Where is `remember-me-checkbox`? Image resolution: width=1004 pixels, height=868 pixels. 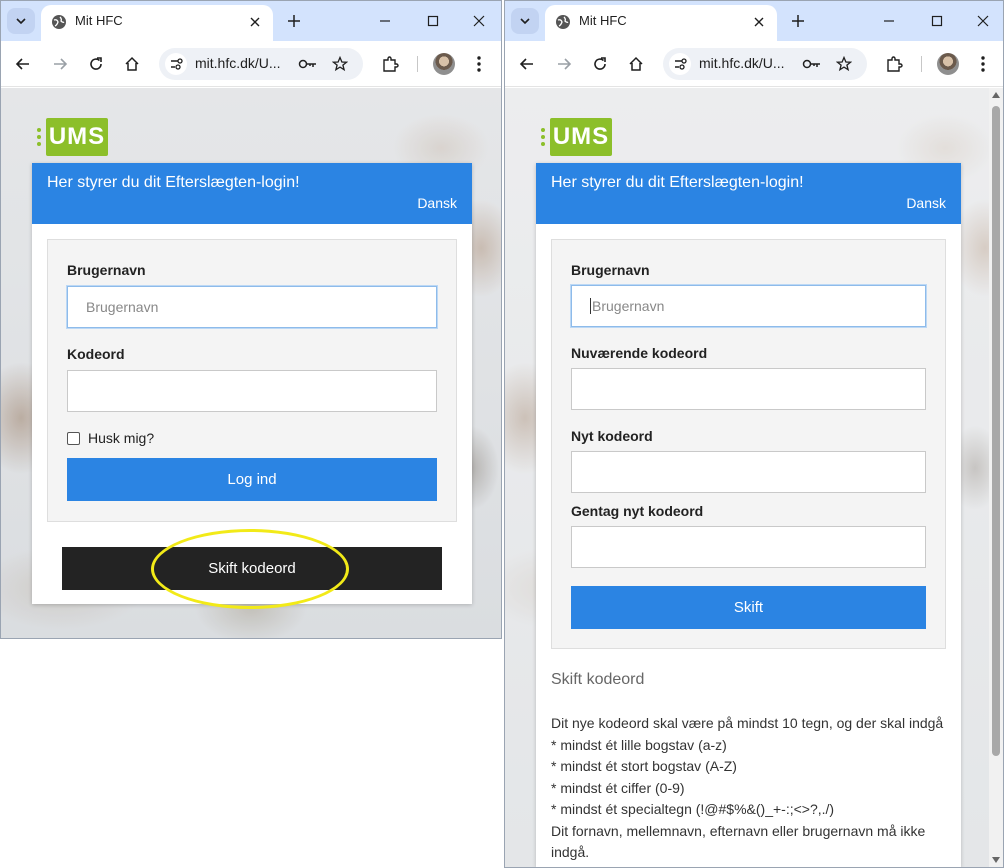 remember-me-checkbox is located at coordinates (73, 438).